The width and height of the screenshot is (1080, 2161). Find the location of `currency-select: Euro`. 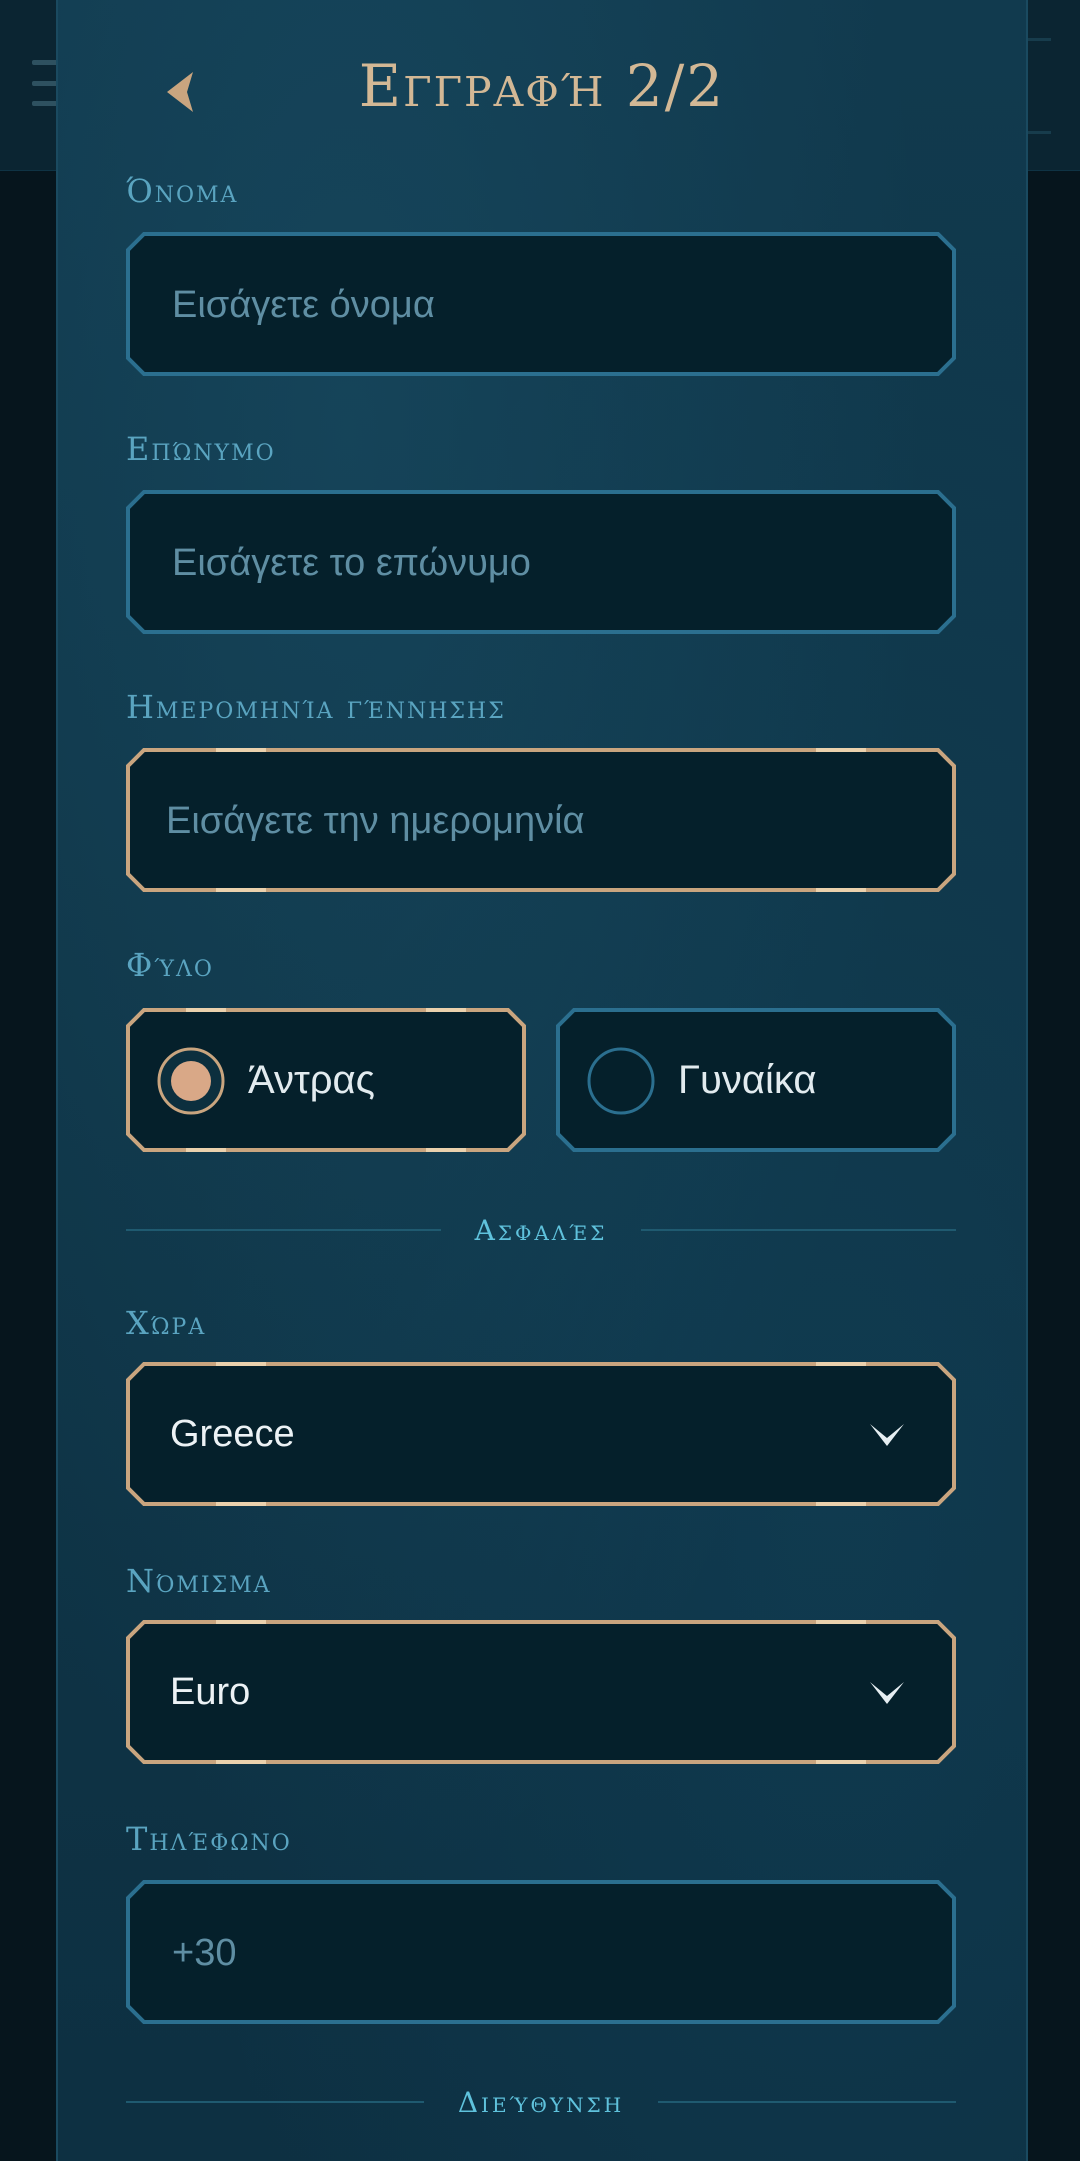

currency-select: Euro is located at coordinates (541, 1692).